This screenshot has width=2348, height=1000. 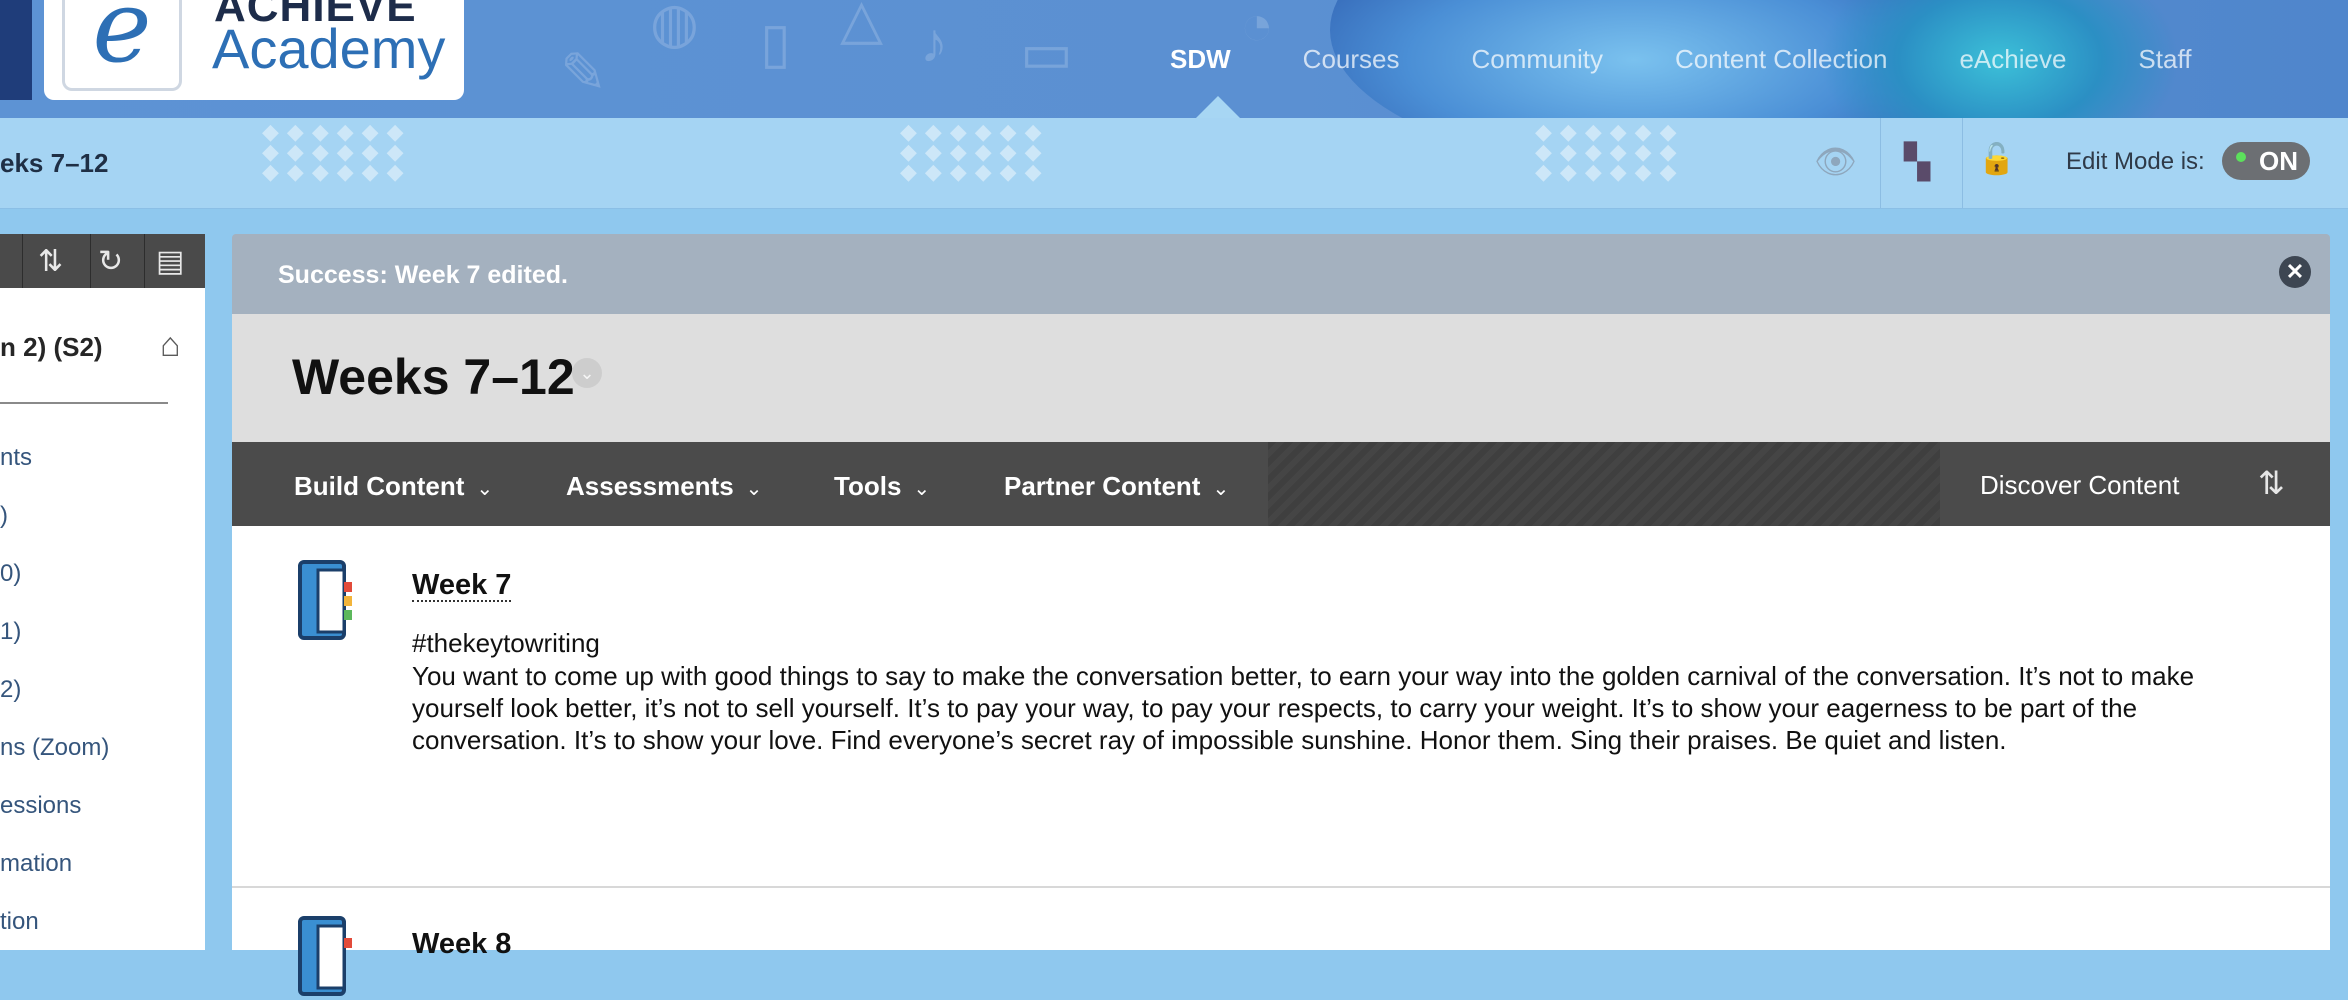 I want to click on course-menu-divider, so click(x=84, y=403).